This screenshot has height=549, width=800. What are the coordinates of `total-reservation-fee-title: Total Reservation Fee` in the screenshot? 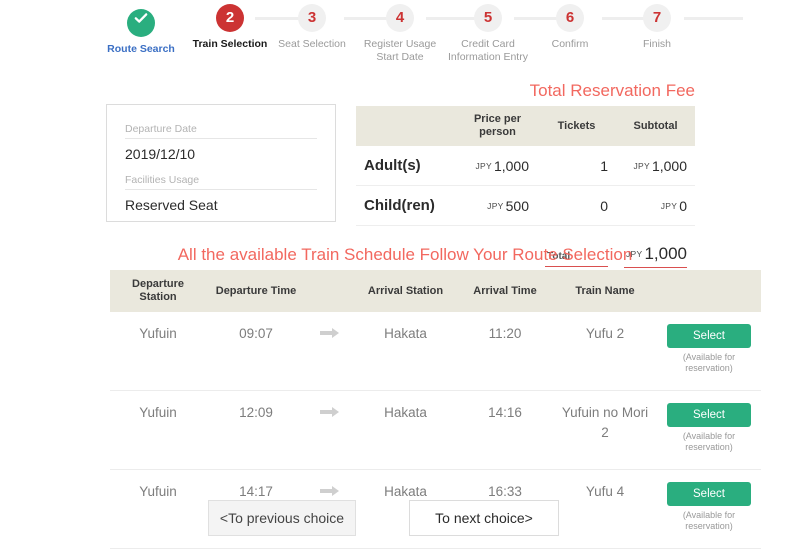 It's located at (612, 90).